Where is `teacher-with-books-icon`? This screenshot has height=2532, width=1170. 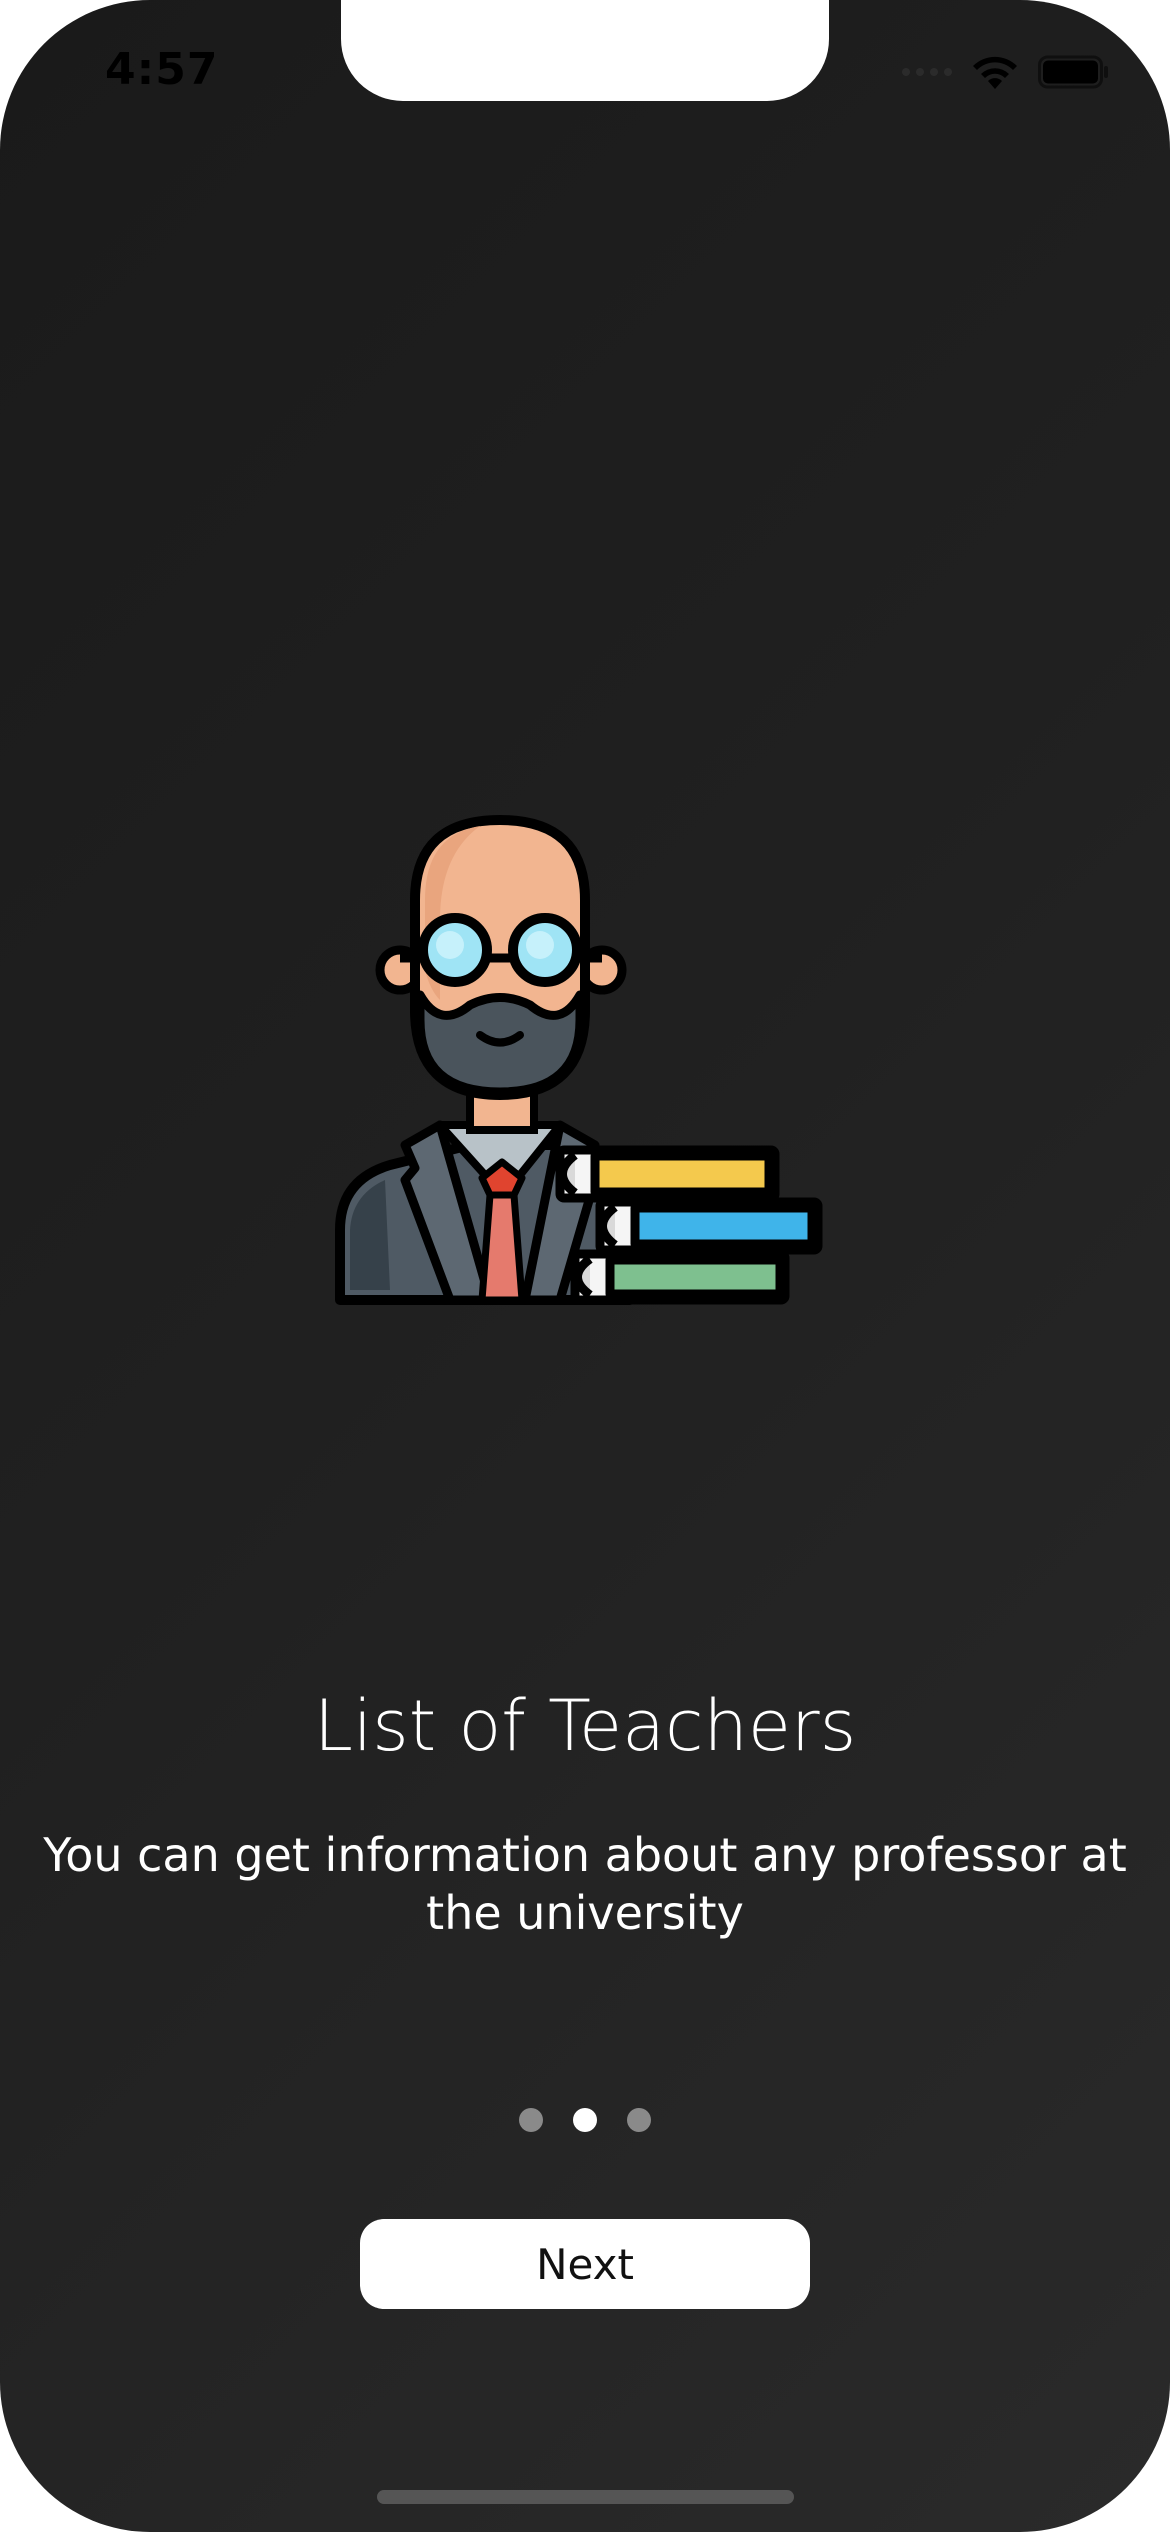
teacher-with-books-icon is located at coordinates (579, 1059).